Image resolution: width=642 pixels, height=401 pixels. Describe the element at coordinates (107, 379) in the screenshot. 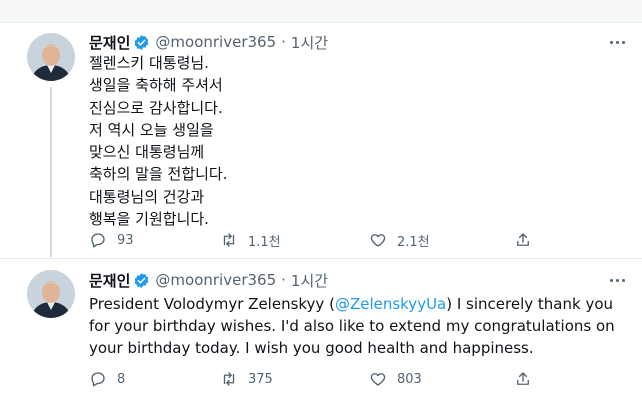

I see `reply-button: 8` at that location.